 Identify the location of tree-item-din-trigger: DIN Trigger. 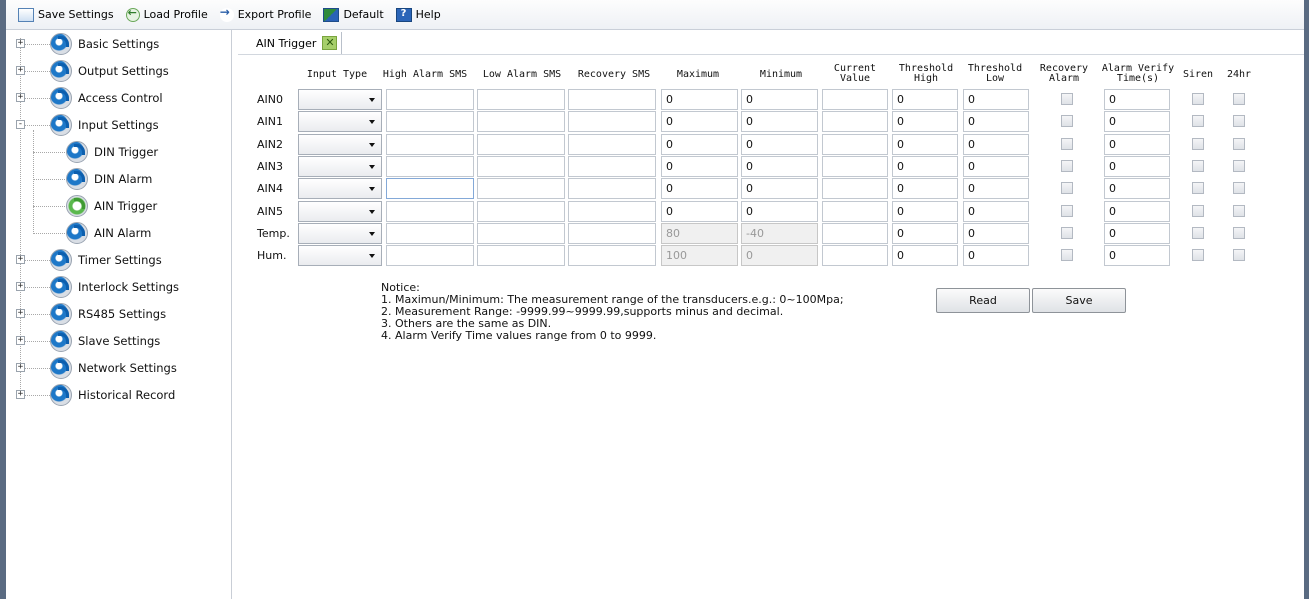
(112, 152).